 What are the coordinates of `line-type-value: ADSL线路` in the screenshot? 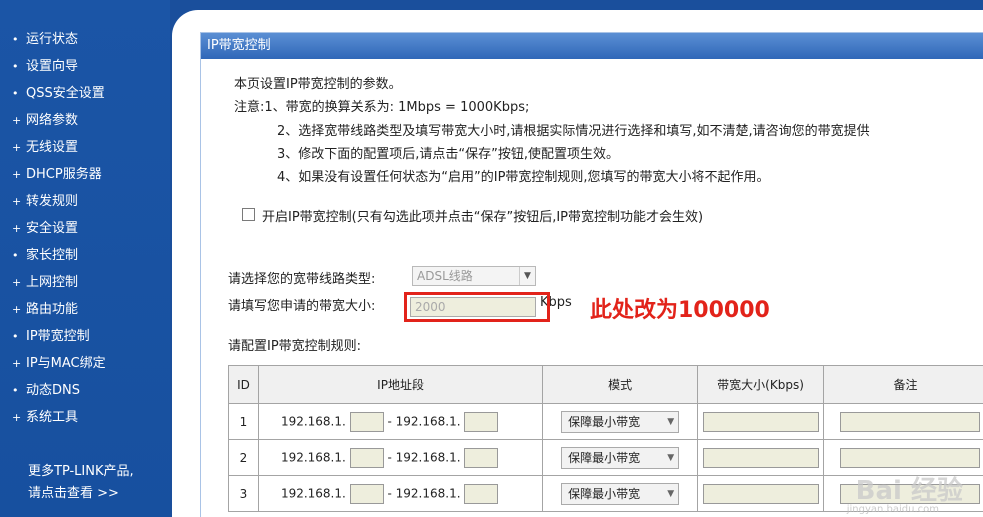 It's located at (445, 276).